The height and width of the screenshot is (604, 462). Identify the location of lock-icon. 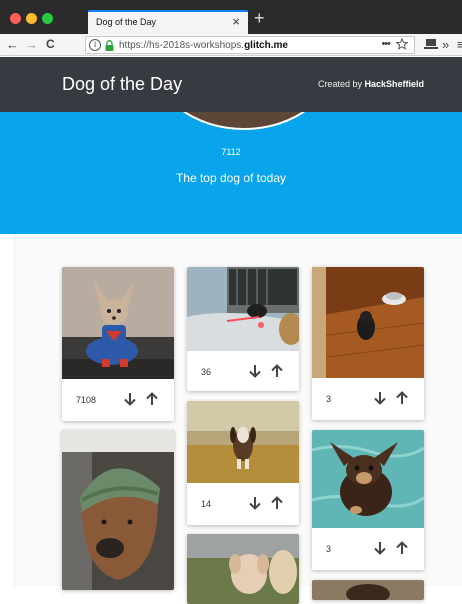
(109, 45).